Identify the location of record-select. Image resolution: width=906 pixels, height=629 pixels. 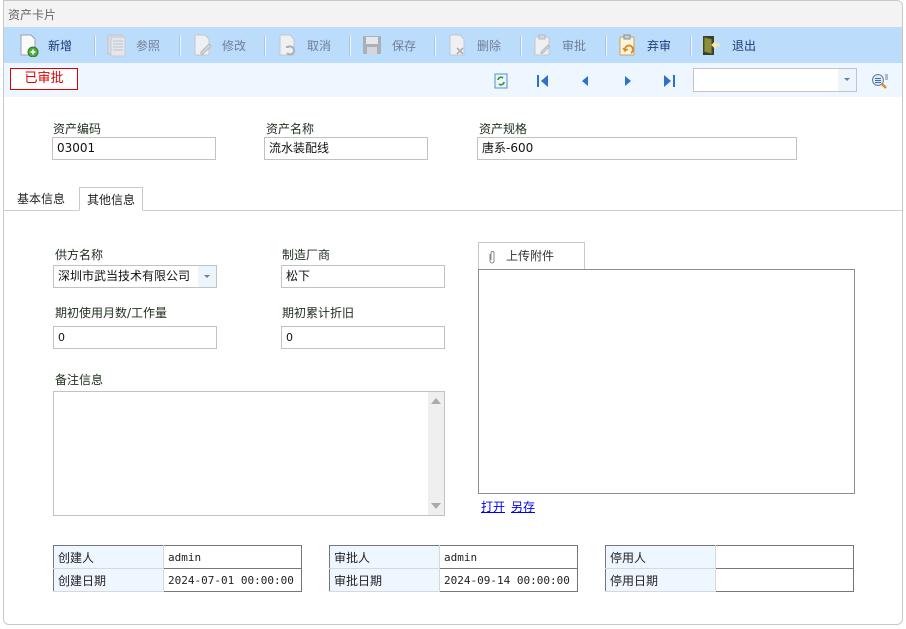
(775, 80).